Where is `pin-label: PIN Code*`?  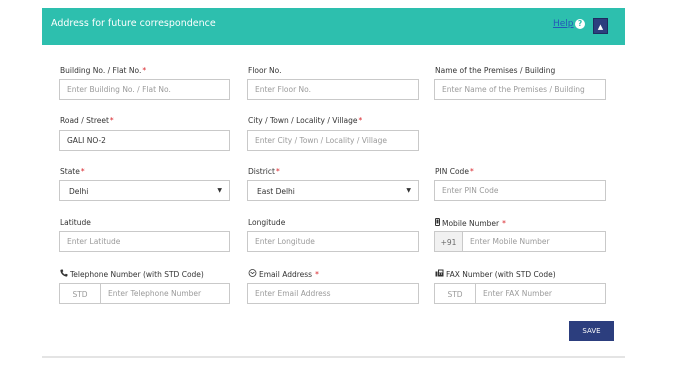 pin-label: PIN Code* is located at coordinates (454, 171).